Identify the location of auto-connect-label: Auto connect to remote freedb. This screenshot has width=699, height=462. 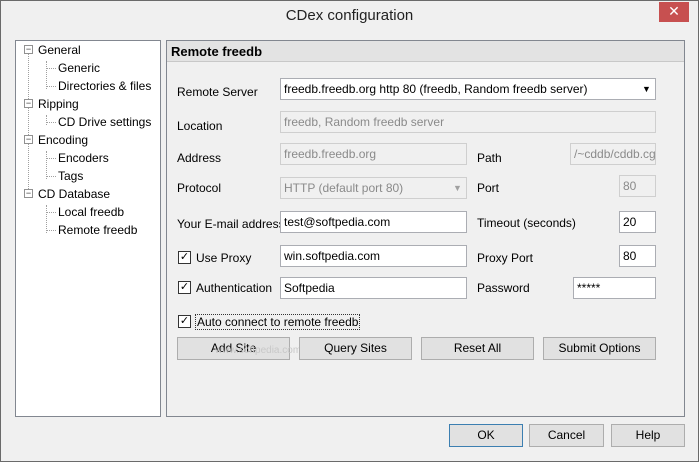
(278, 322).